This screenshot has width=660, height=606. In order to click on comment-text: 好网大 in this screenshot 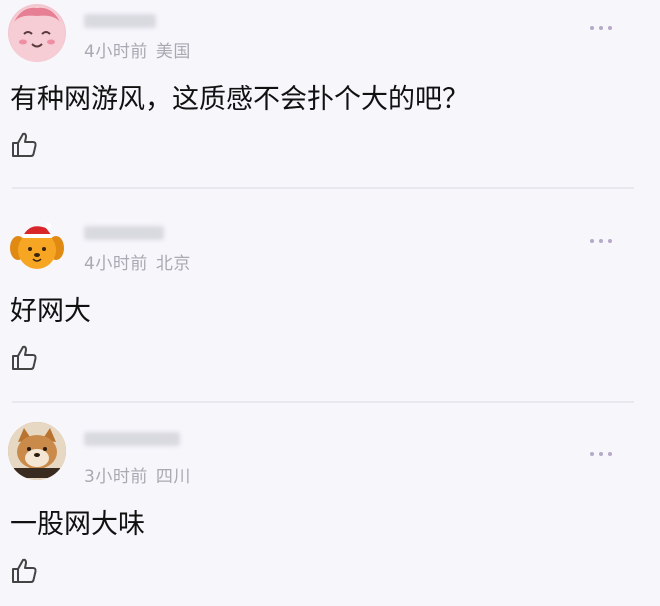, I will do `click(50, 311)`.